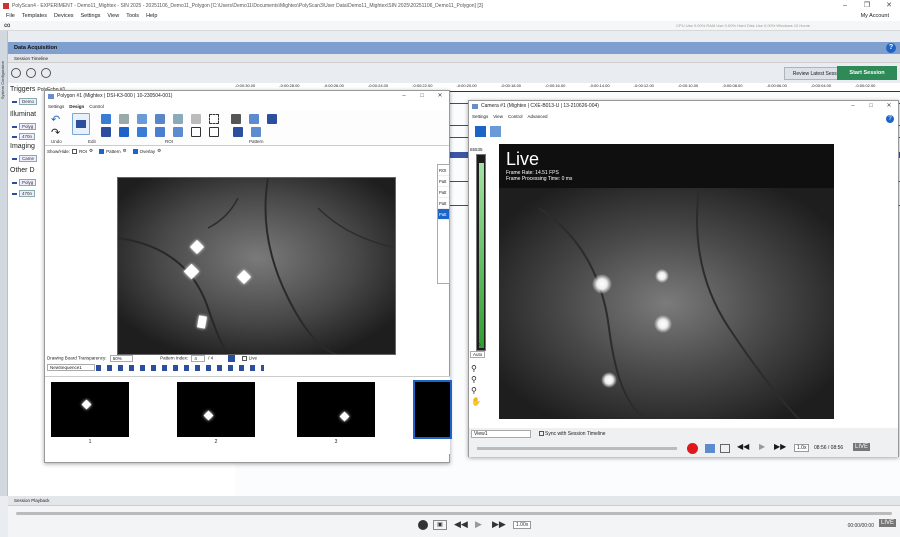 The width and height of the screenshot is (900, 537). I want to click on camera-live-button: LIVE, so click(862, 447).